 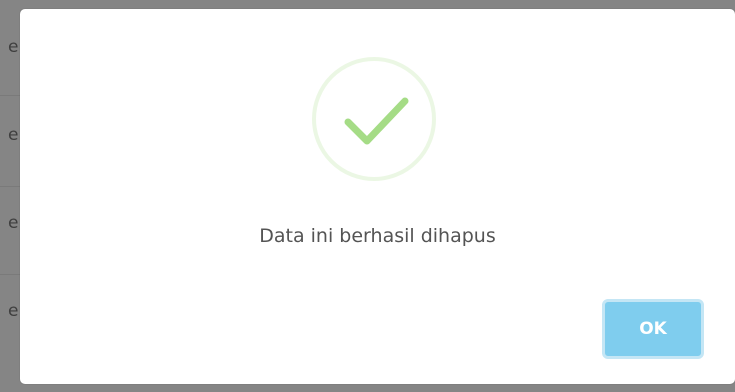 I want to click on success-check-icon, so click(x=374, y=119).